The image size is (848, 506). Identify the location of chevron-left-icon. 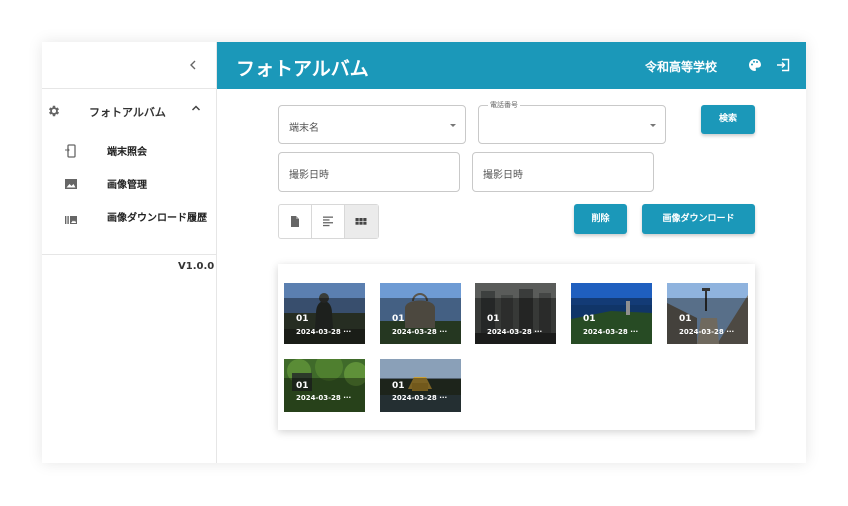
(193, 65).